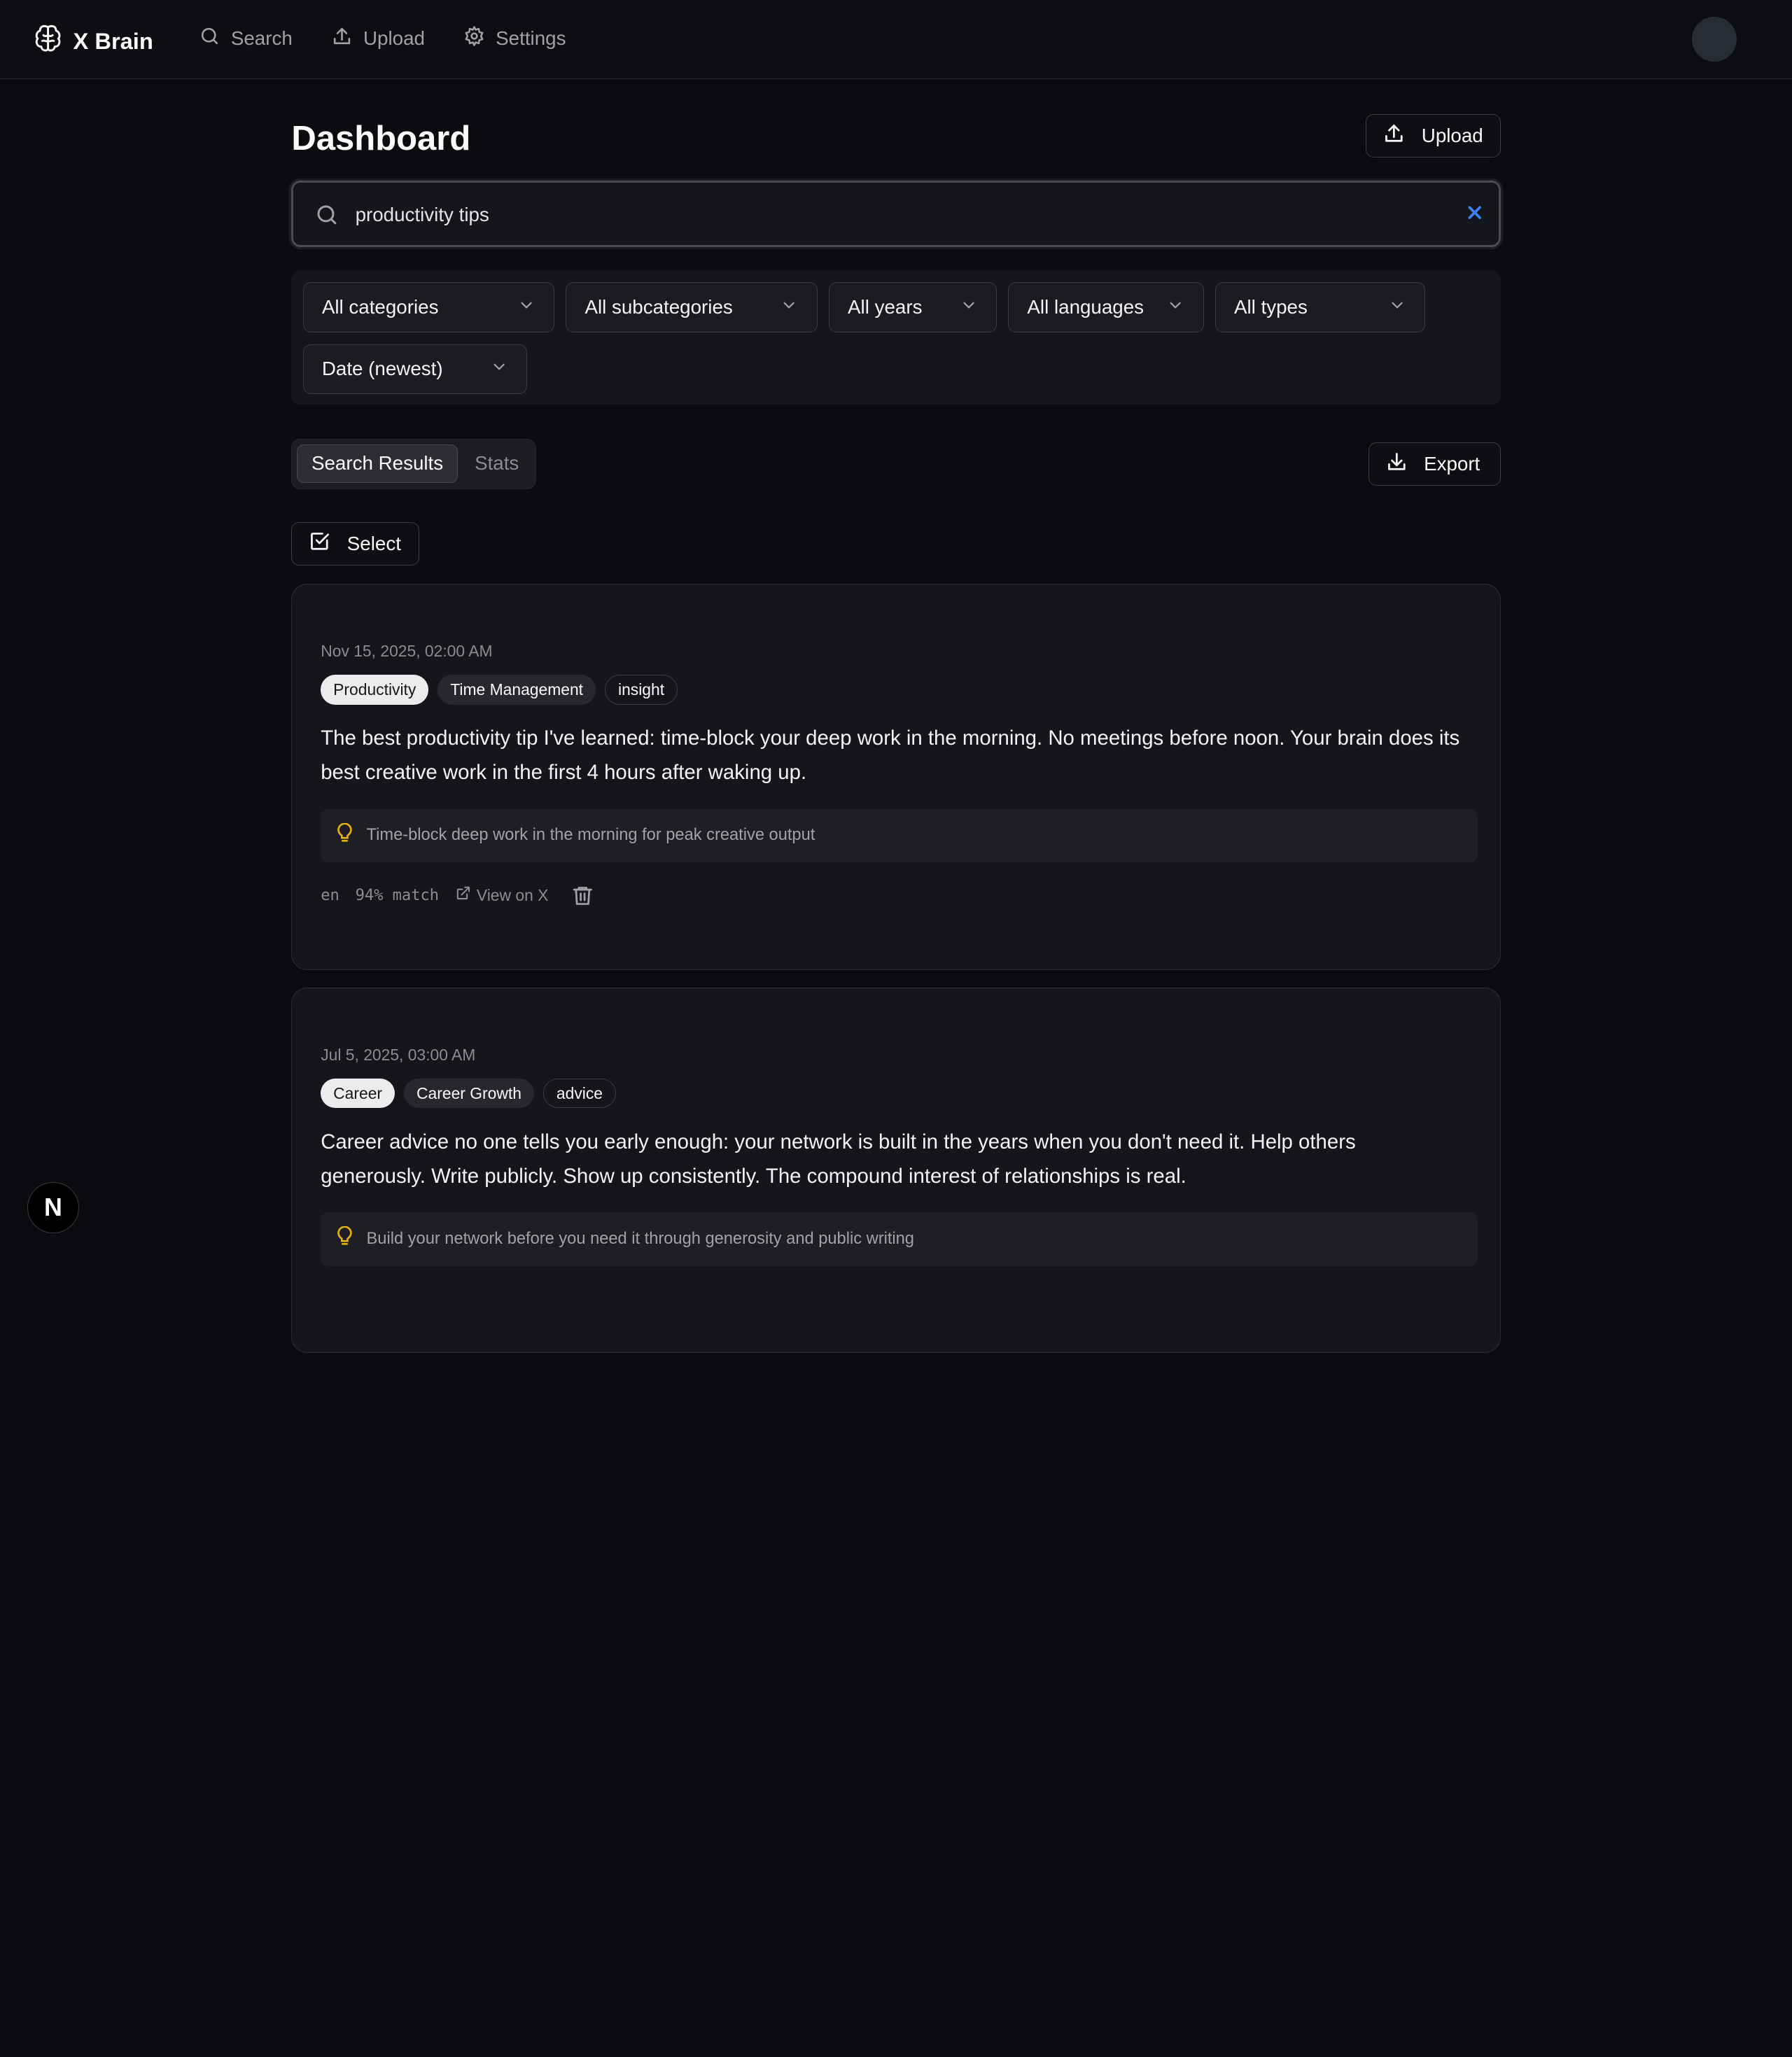 The image size is (1792, 2057). Describe the element at coordinates (641, 690) in the screenshot. I see `type-tag: insight` at that location.